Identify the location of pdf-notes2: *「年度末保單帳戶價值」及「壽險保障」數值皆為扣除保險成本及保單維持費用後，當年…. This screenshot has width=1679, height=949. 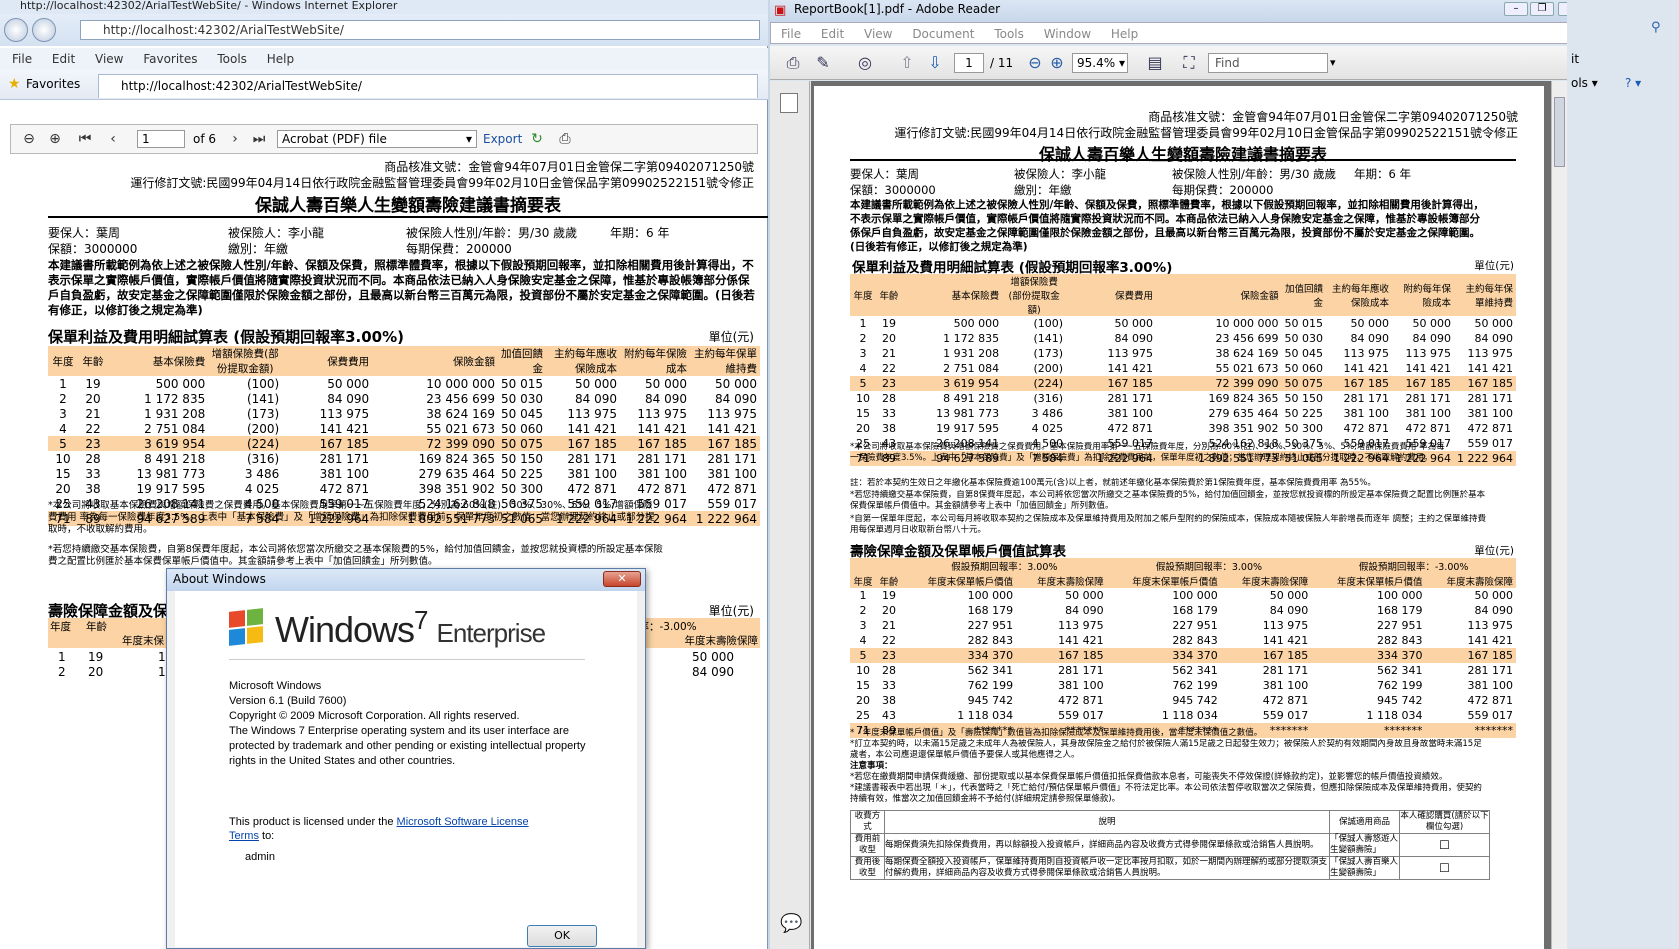
(1170, 766).